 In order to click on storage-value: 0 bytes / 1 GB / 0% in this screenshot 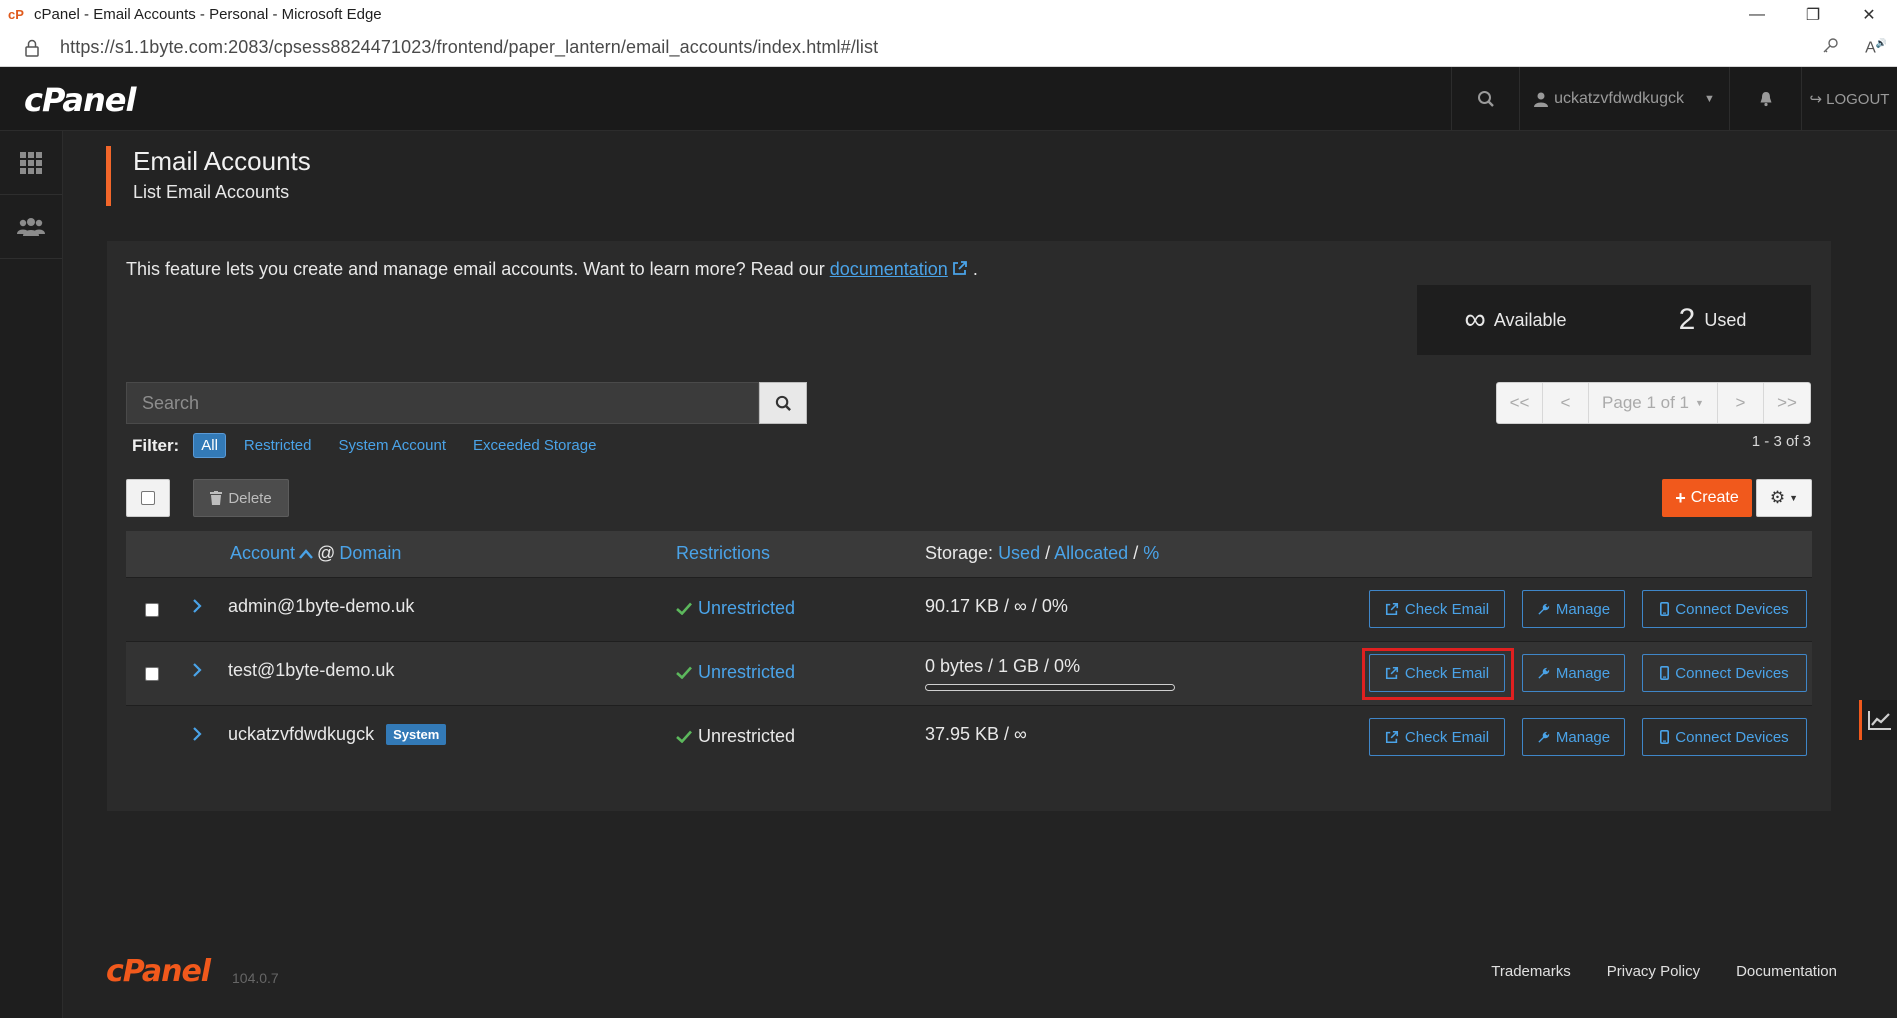, I will do `click(1003, 666)`.